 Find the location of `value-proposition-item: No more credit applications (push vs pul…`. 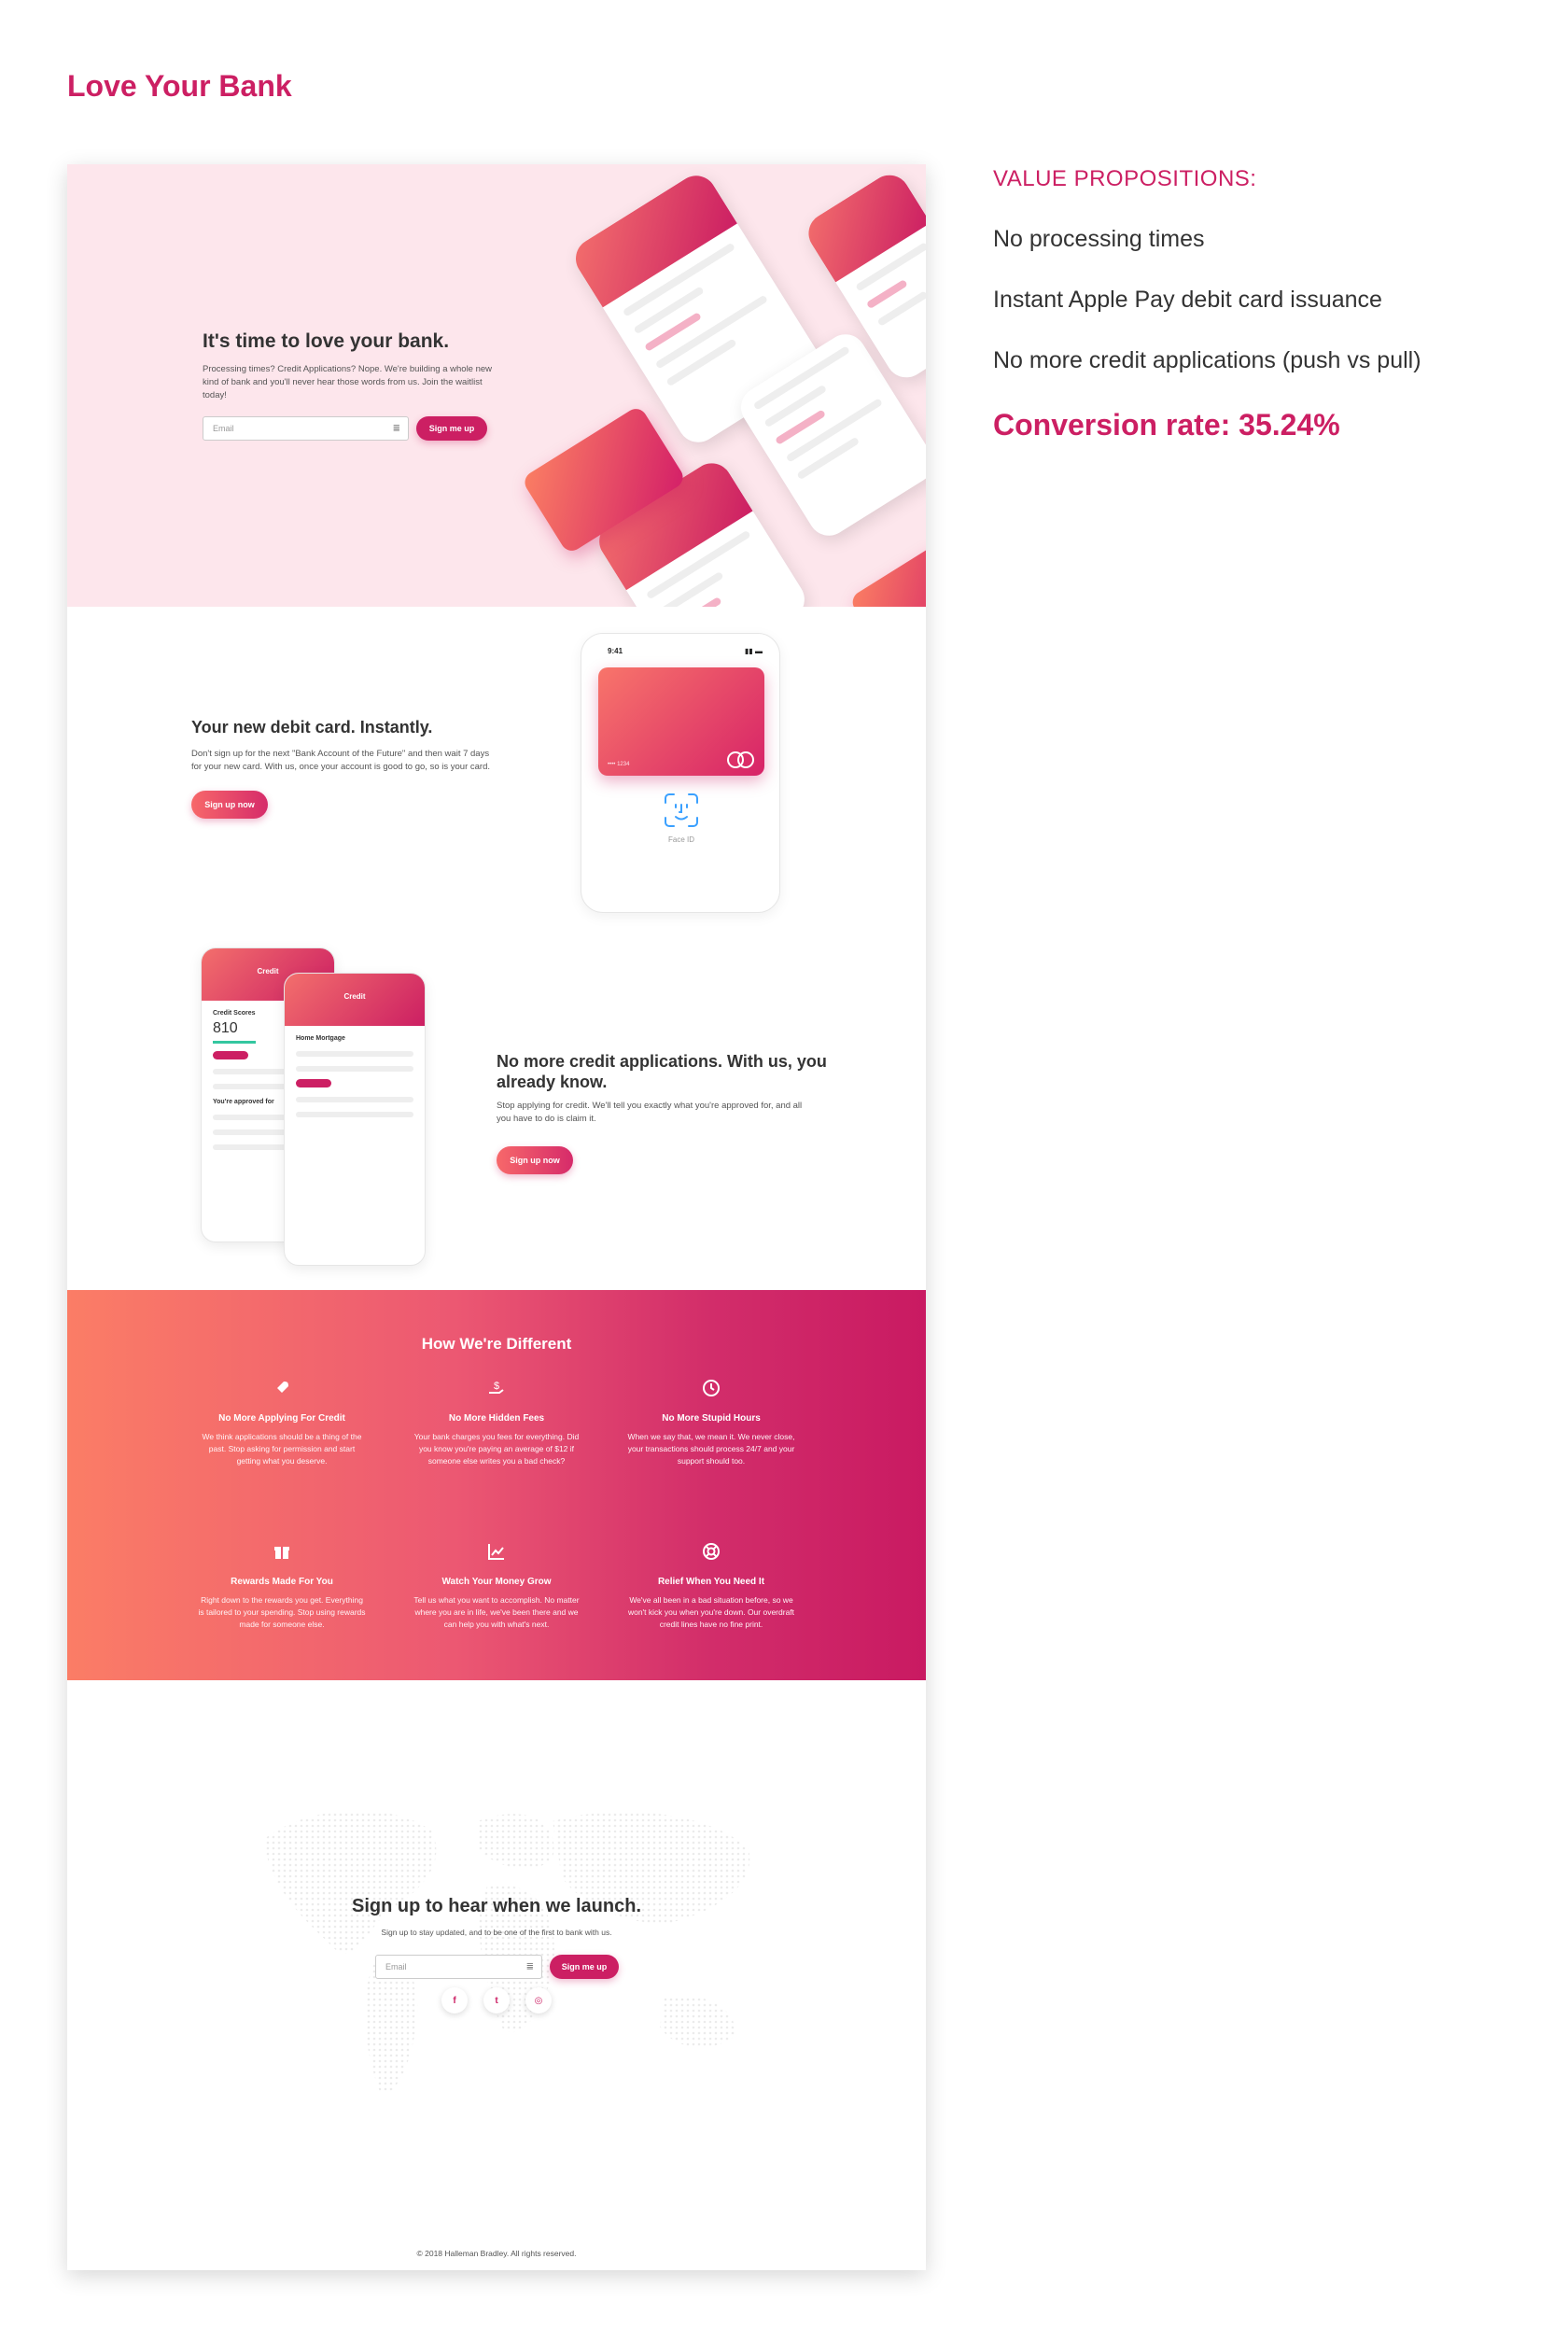

value-proposition-item: No more credit applications (push vs pul… is located at coordinates (1207, 360).